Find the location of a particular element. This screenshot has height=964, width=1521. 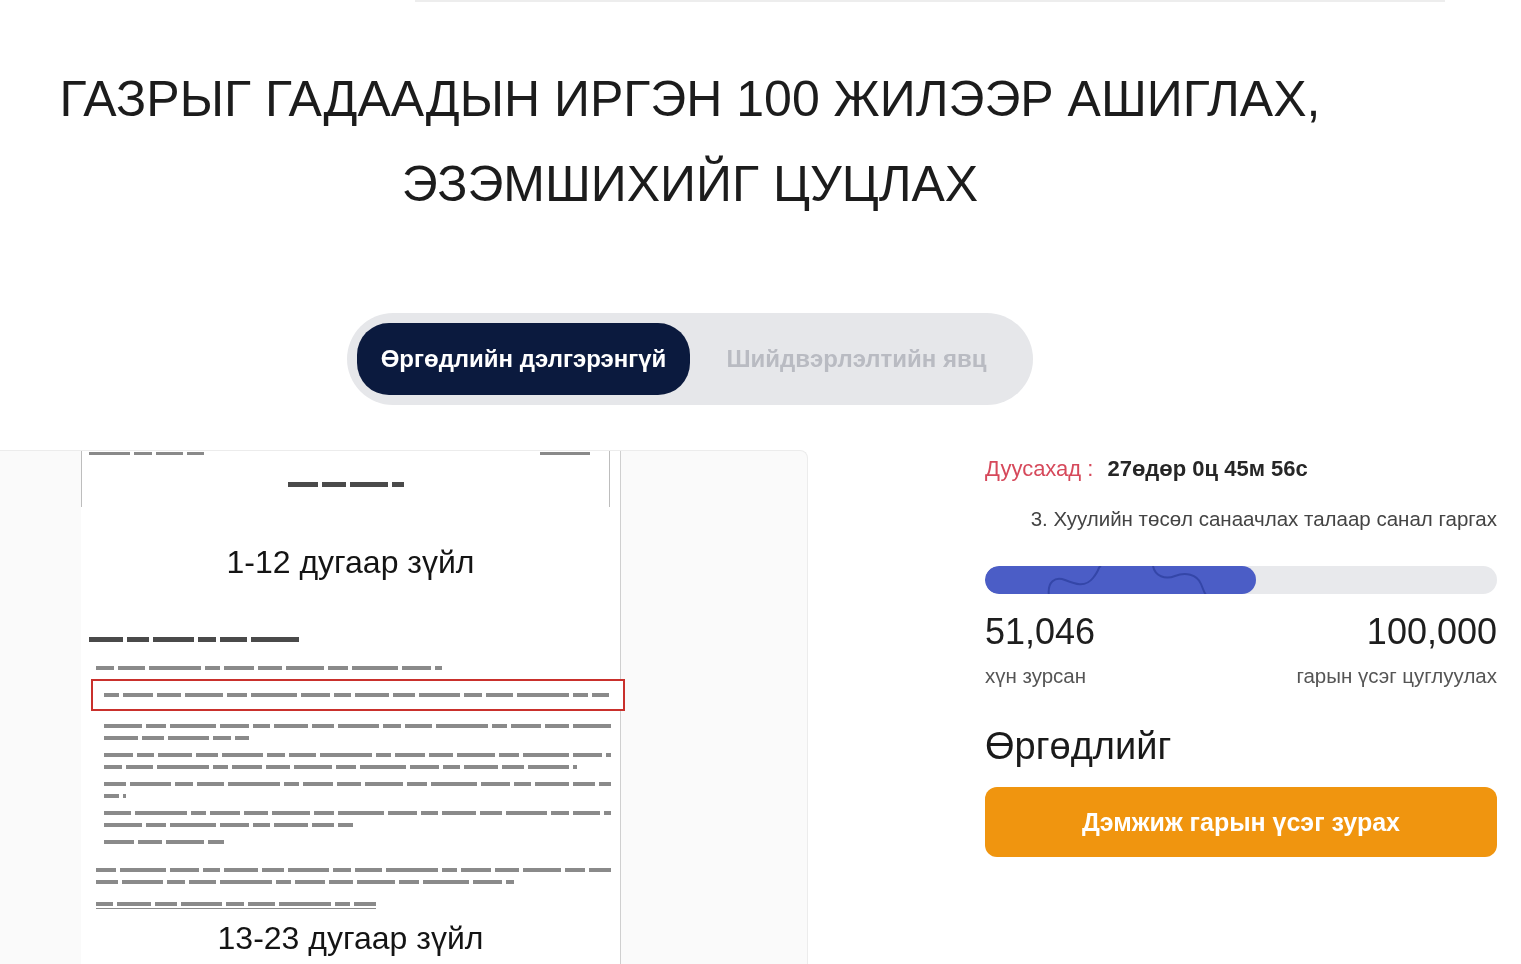

goal-count: 100,000 is located at coordinates (1431, 632).